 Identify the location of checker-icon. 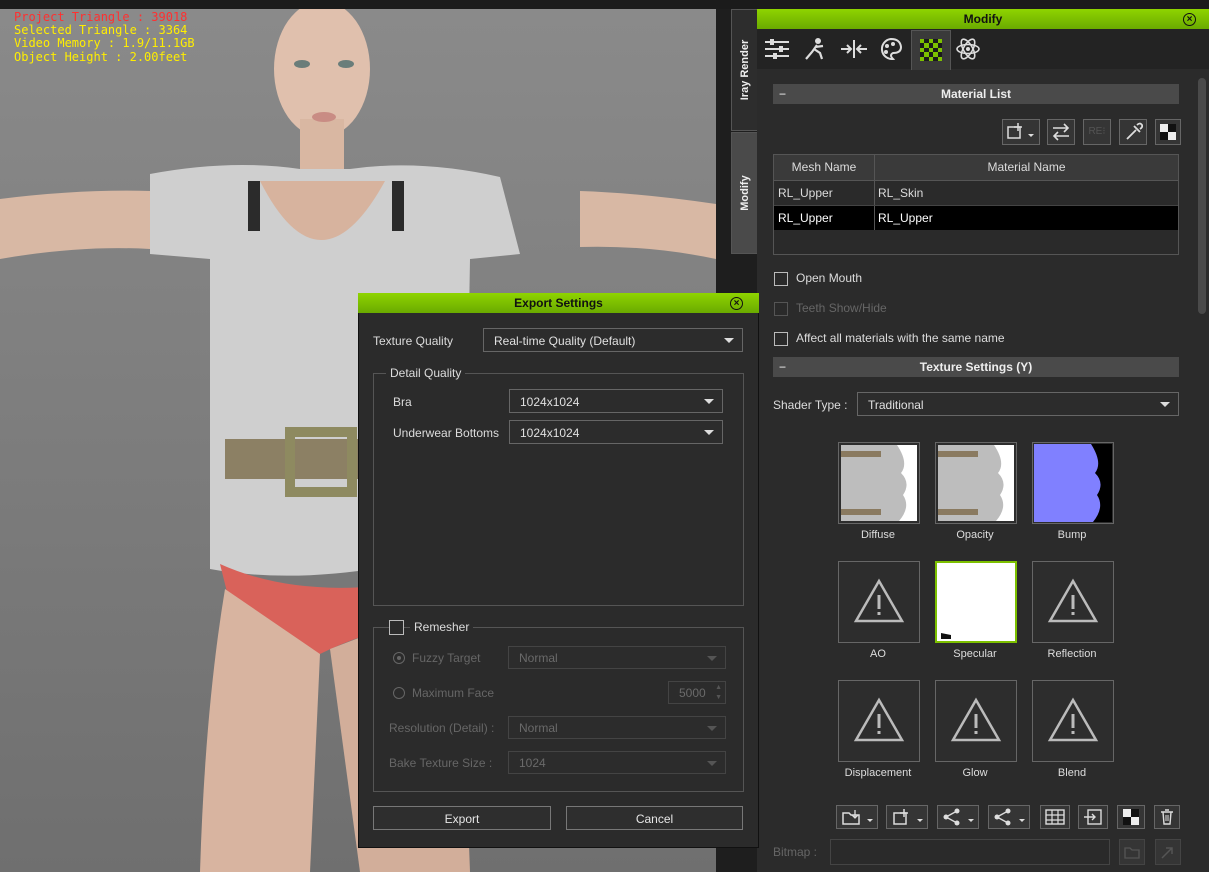
(1131, 817).